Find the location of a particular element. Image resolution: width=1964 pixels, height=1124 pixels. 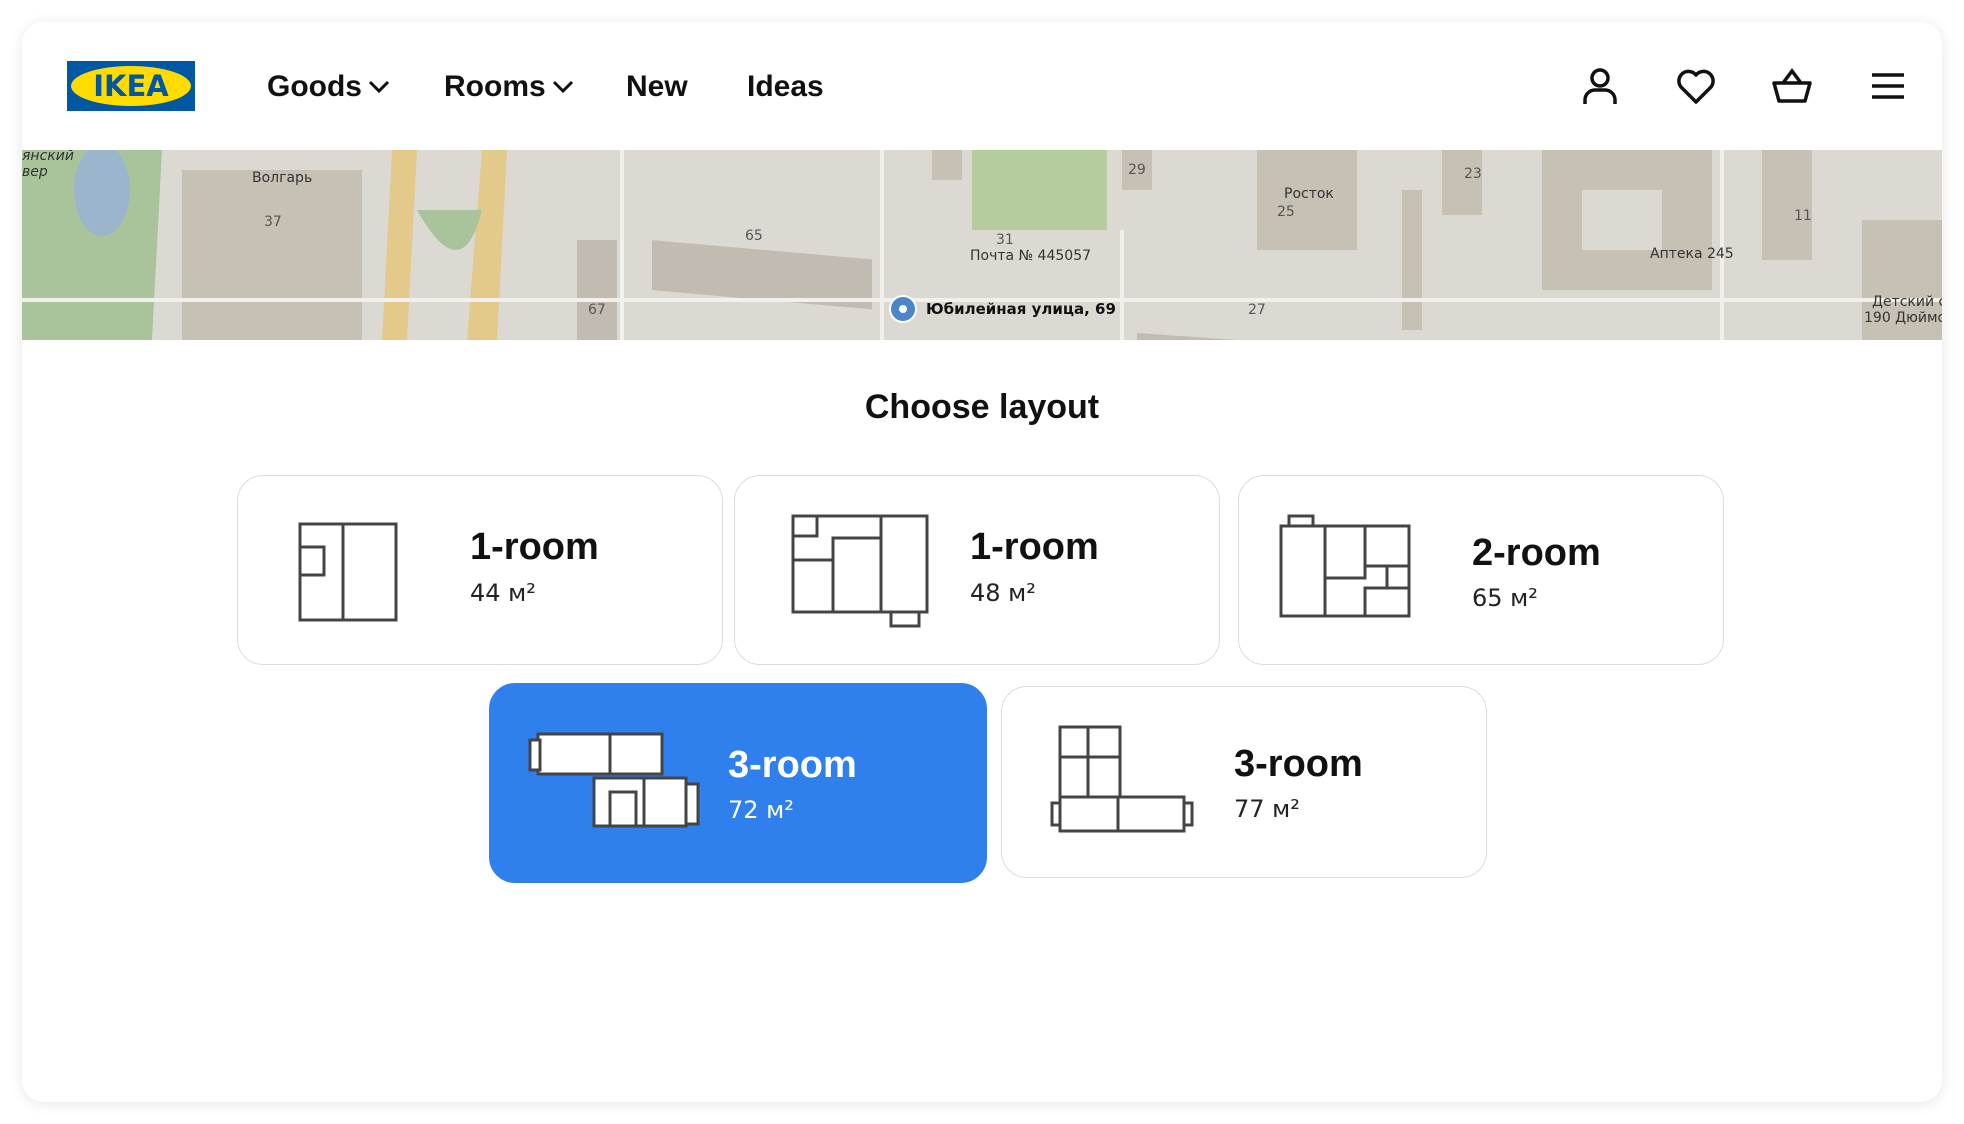

page-title: Choose layout is located at coordinates (982, 407).